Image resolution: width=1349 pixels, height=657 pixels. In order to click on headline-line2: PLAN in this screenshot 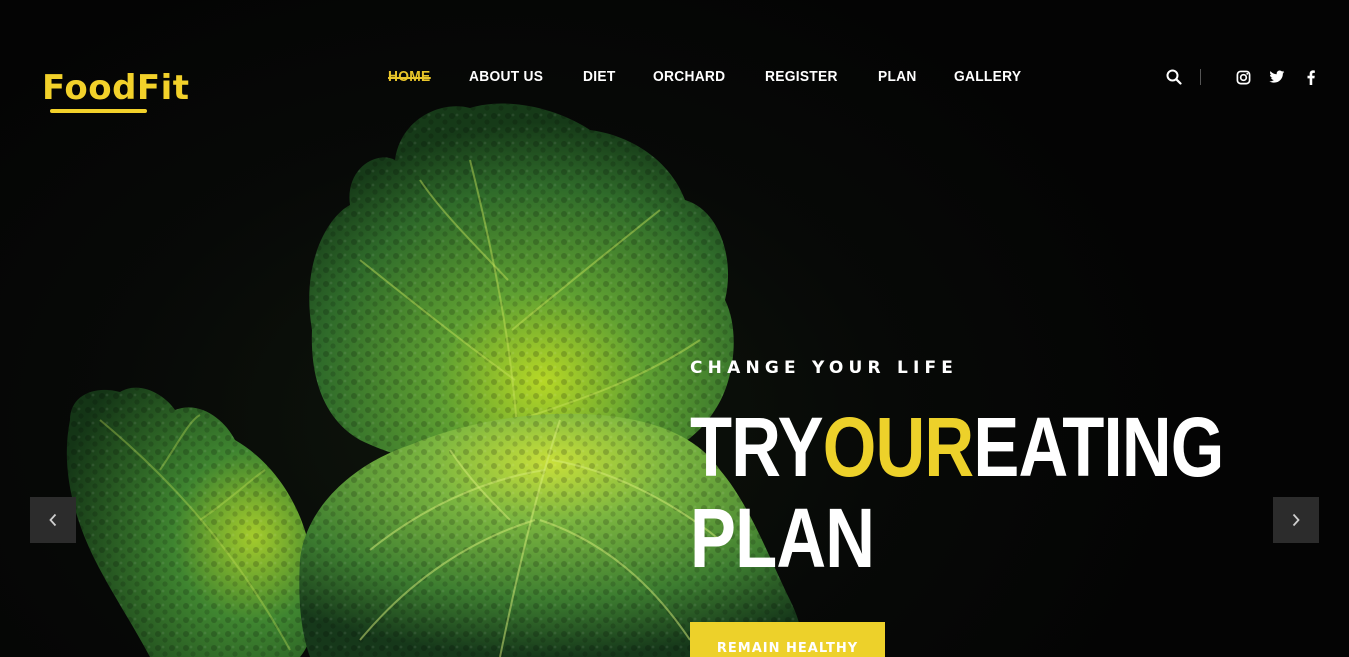, I will do `click(782, 538)`.